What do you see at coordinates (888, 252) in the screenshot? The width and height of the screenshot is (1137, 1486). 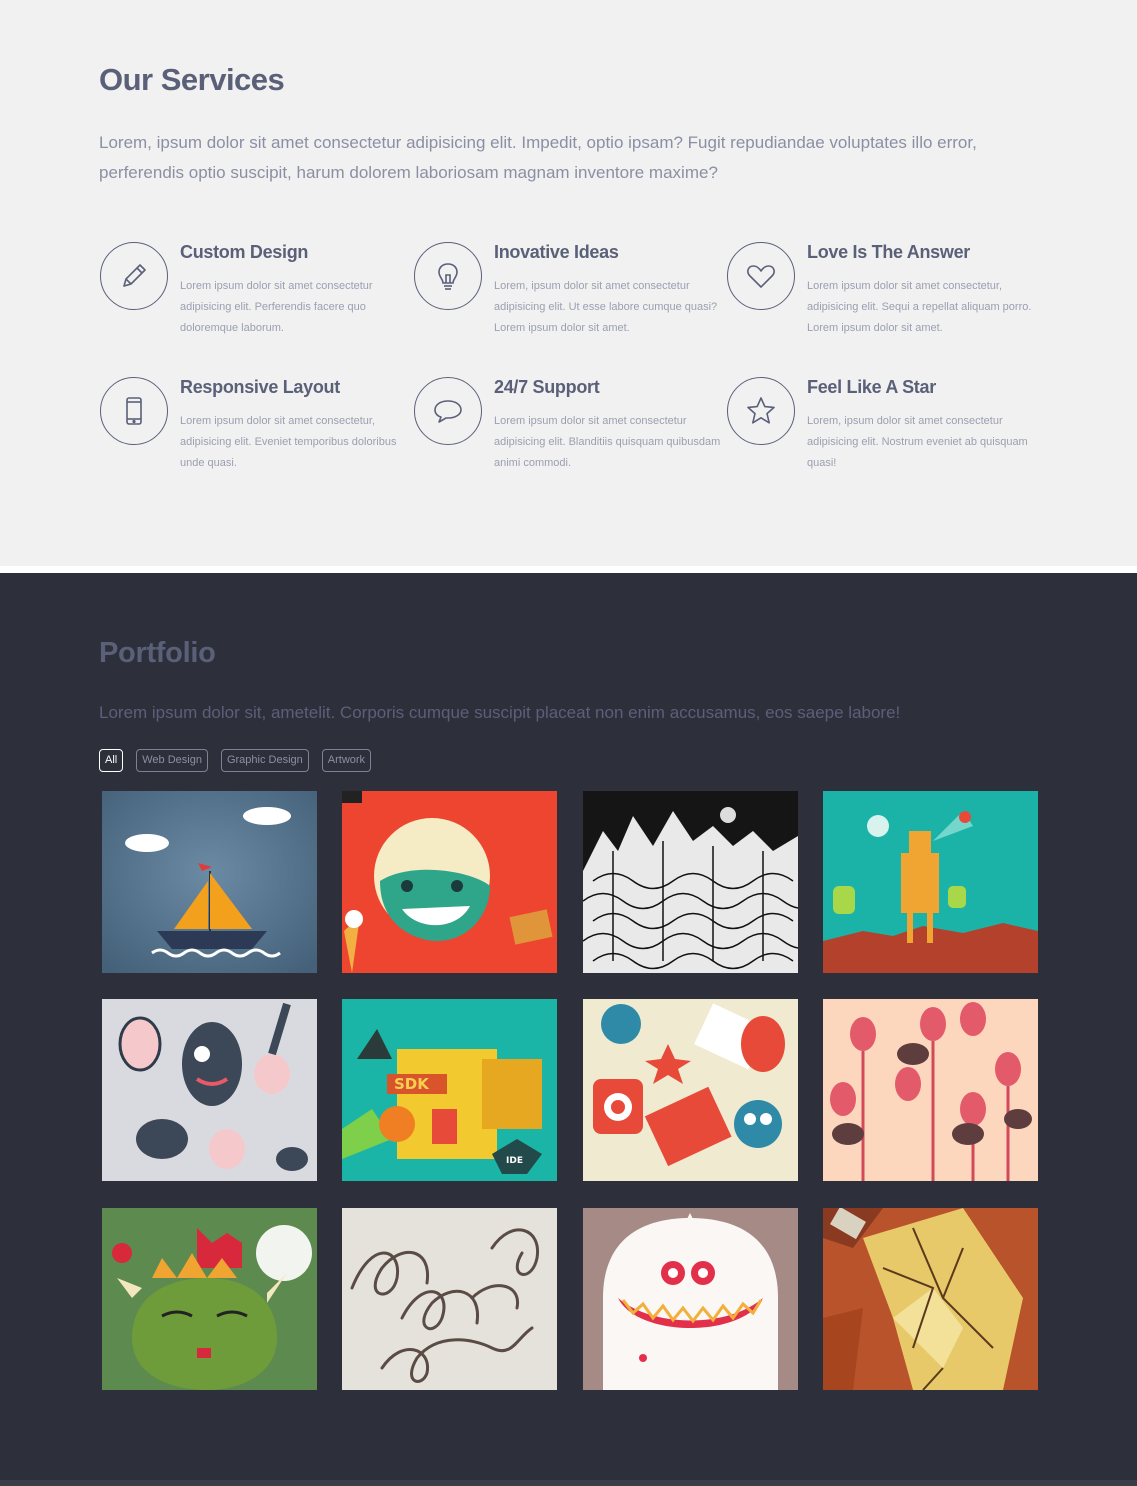 I see `service-title: Love Is The Answer` at bounding box center [888, 252].